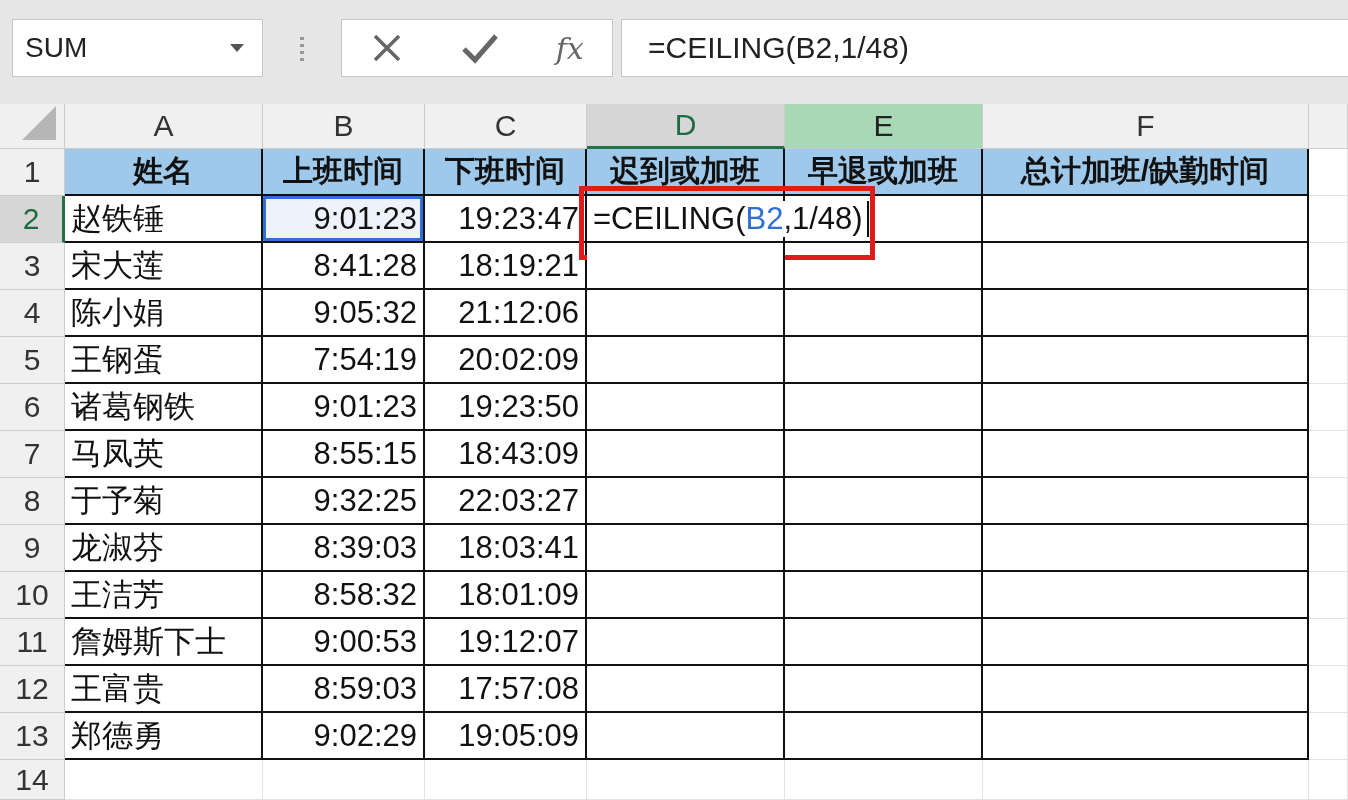  What do you see at coordinates (344, 454) in the screenshot?
I see `table-cell: 8:55:15` at bounding box center [344, 454].